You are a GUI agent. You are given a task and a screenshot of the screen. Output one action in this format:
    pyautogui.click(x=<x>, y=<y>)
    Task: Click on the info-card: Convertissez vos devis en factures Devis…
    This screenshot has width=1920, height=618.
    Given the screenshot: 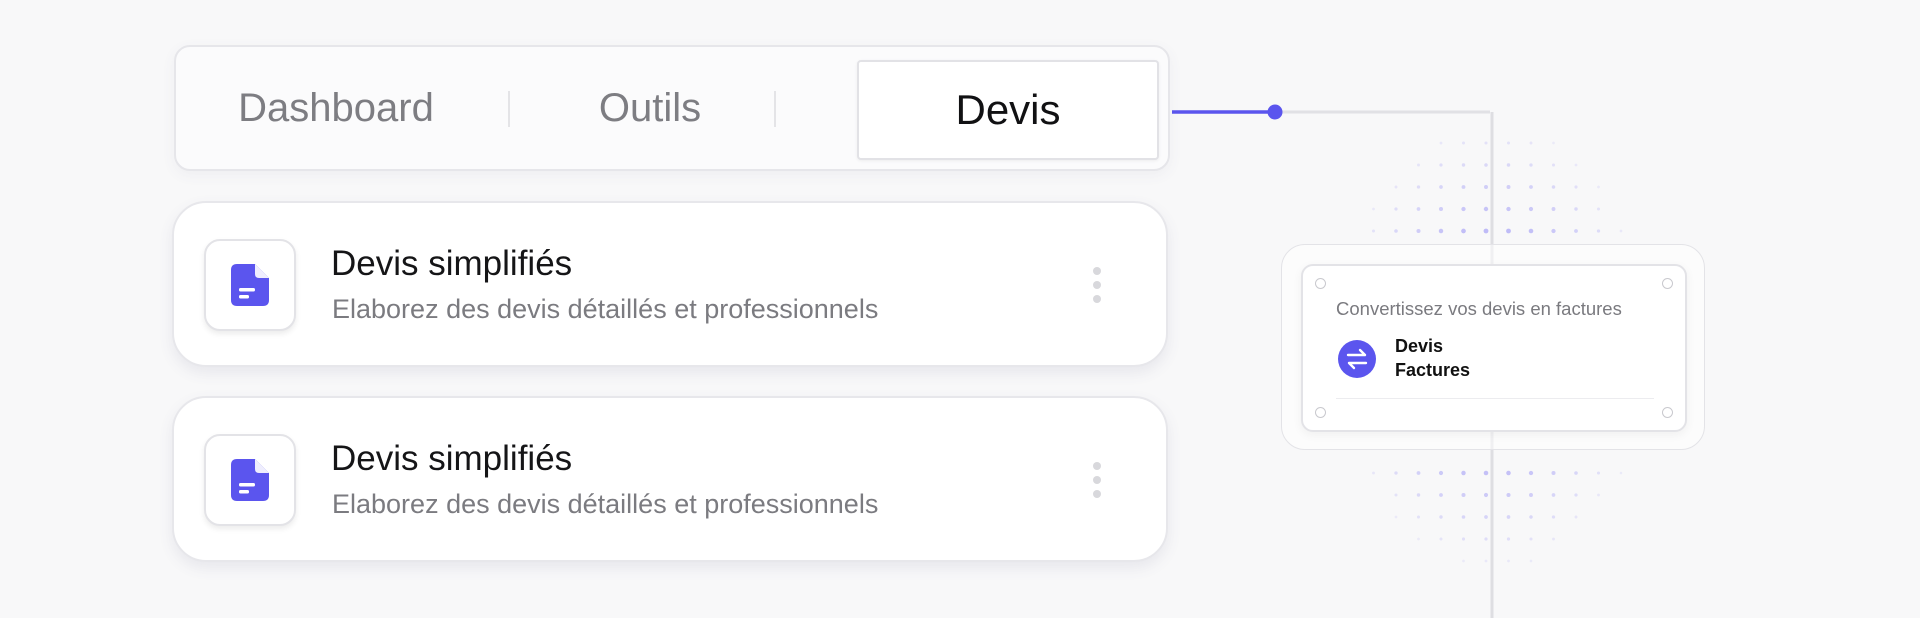 What is the action you would take?
    pyautogui.click(x=1494, y=348)
    